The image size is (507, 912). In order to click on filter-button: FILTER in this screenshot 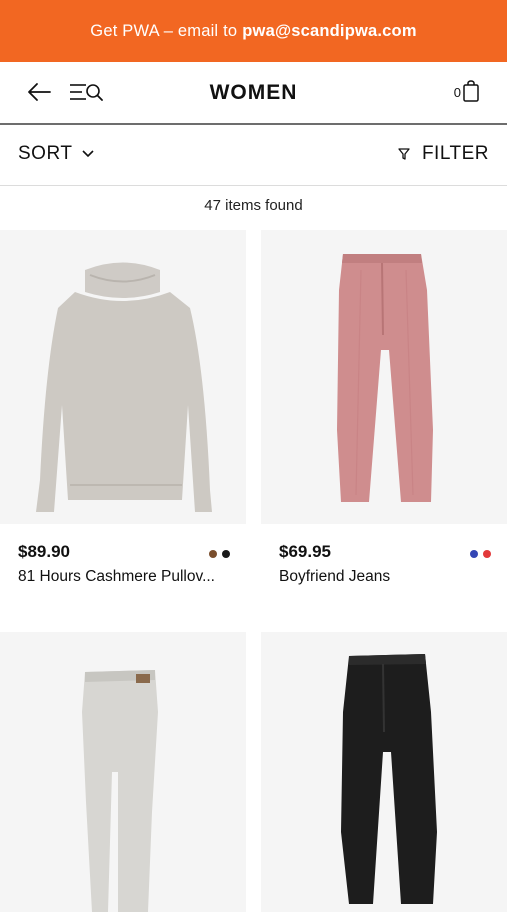, I will do `click(443, 154)`.